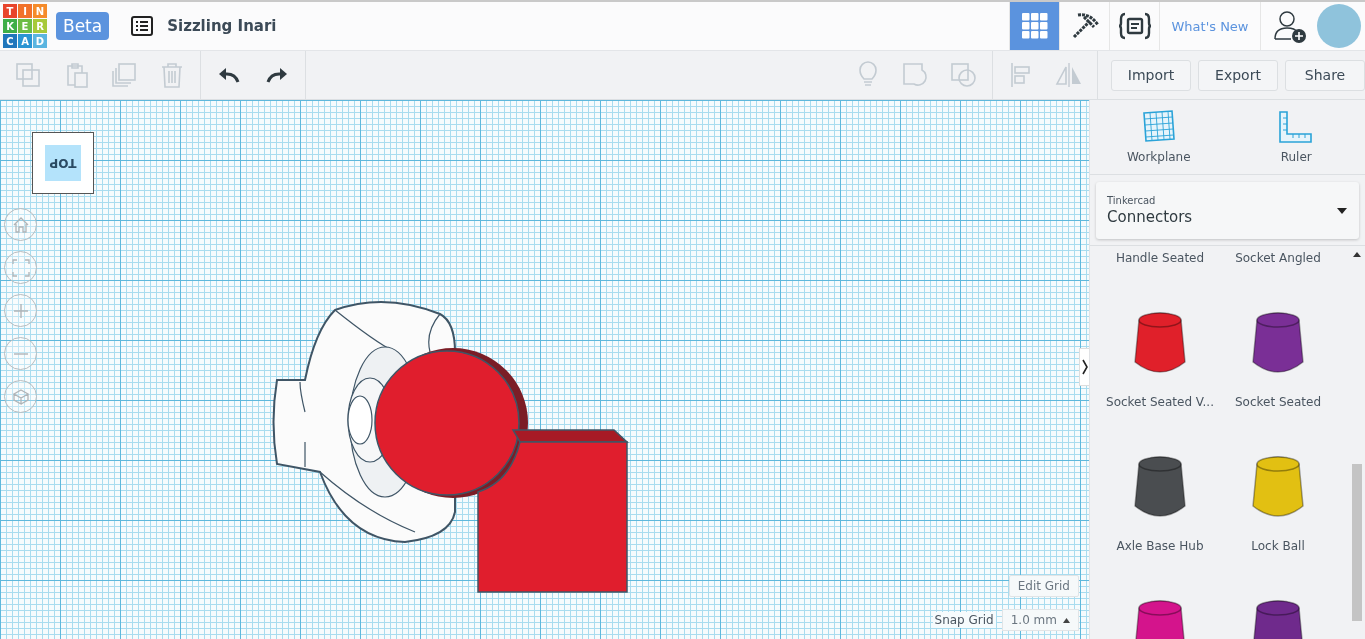 The image size is (1365, 639). I want to click on workplane-grid-icon, so click(1158, 127).